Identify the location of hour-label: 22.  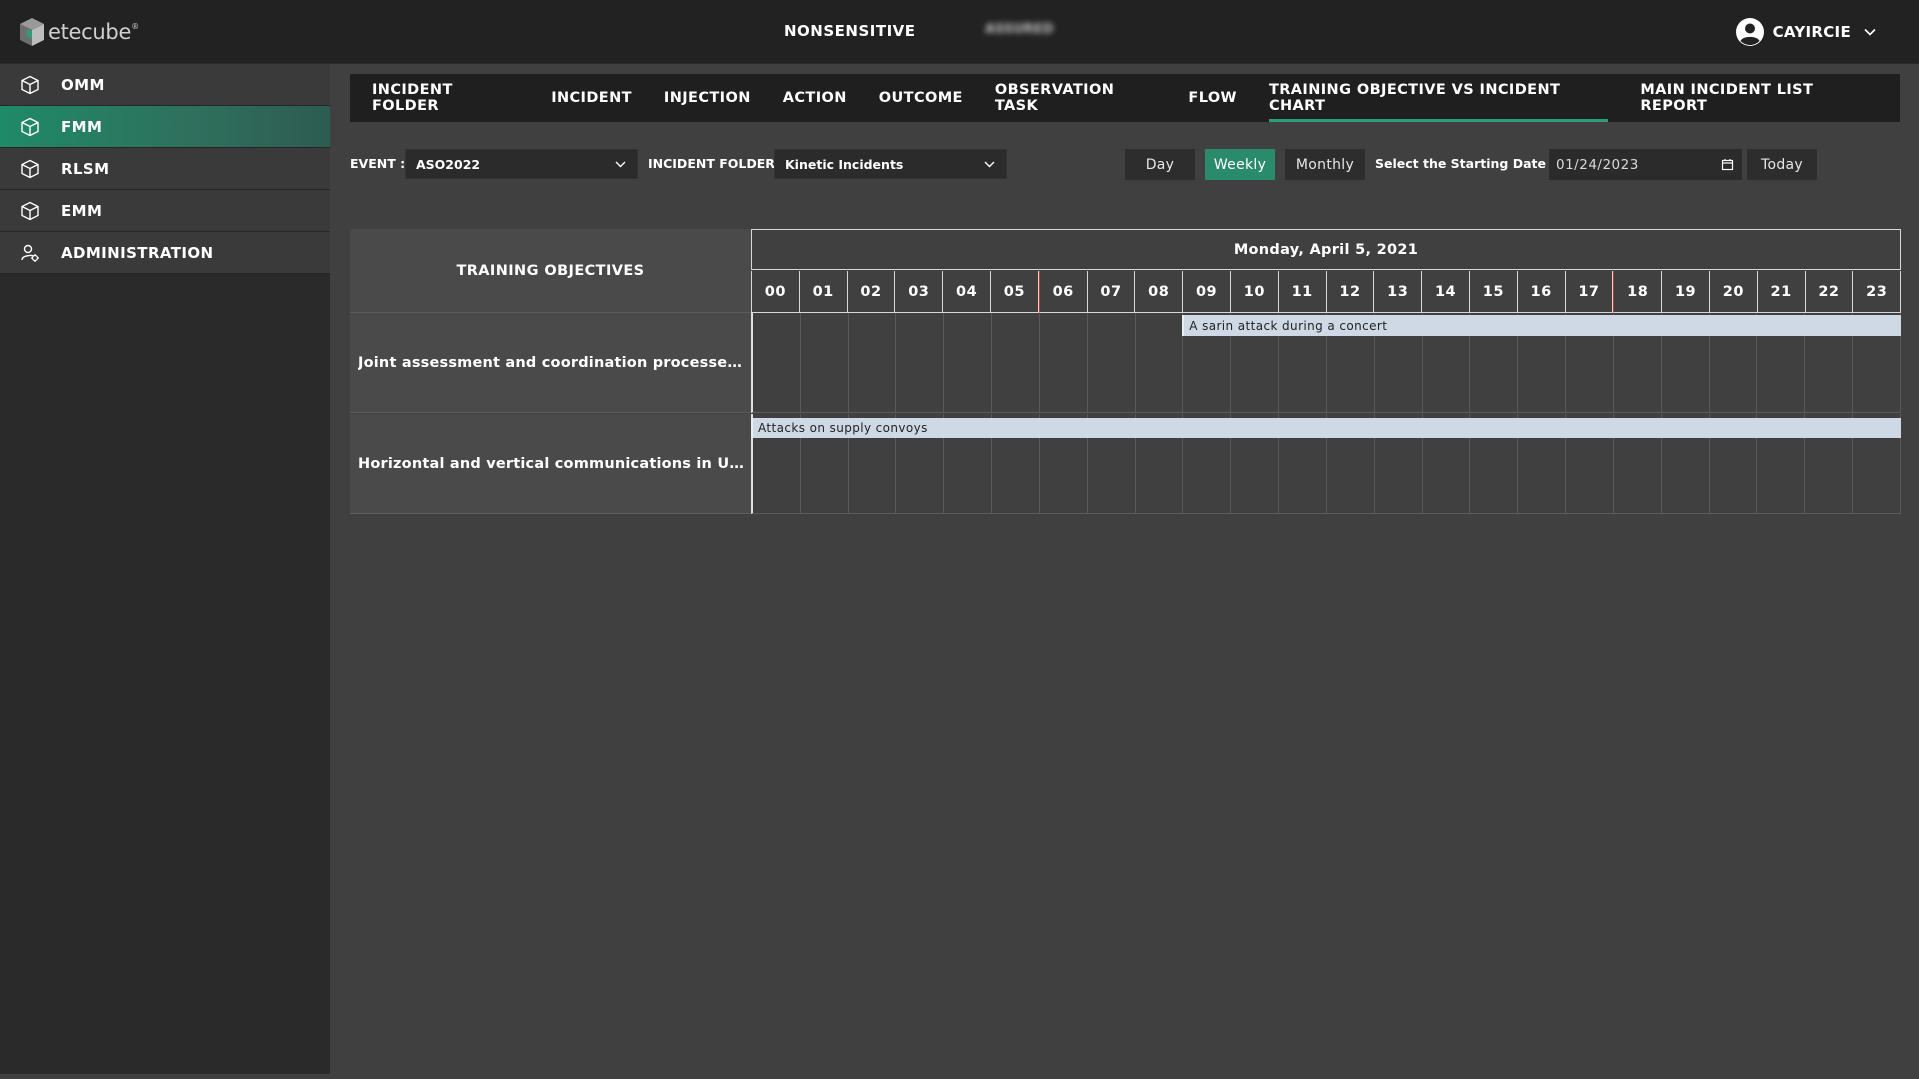
(1829, 292).